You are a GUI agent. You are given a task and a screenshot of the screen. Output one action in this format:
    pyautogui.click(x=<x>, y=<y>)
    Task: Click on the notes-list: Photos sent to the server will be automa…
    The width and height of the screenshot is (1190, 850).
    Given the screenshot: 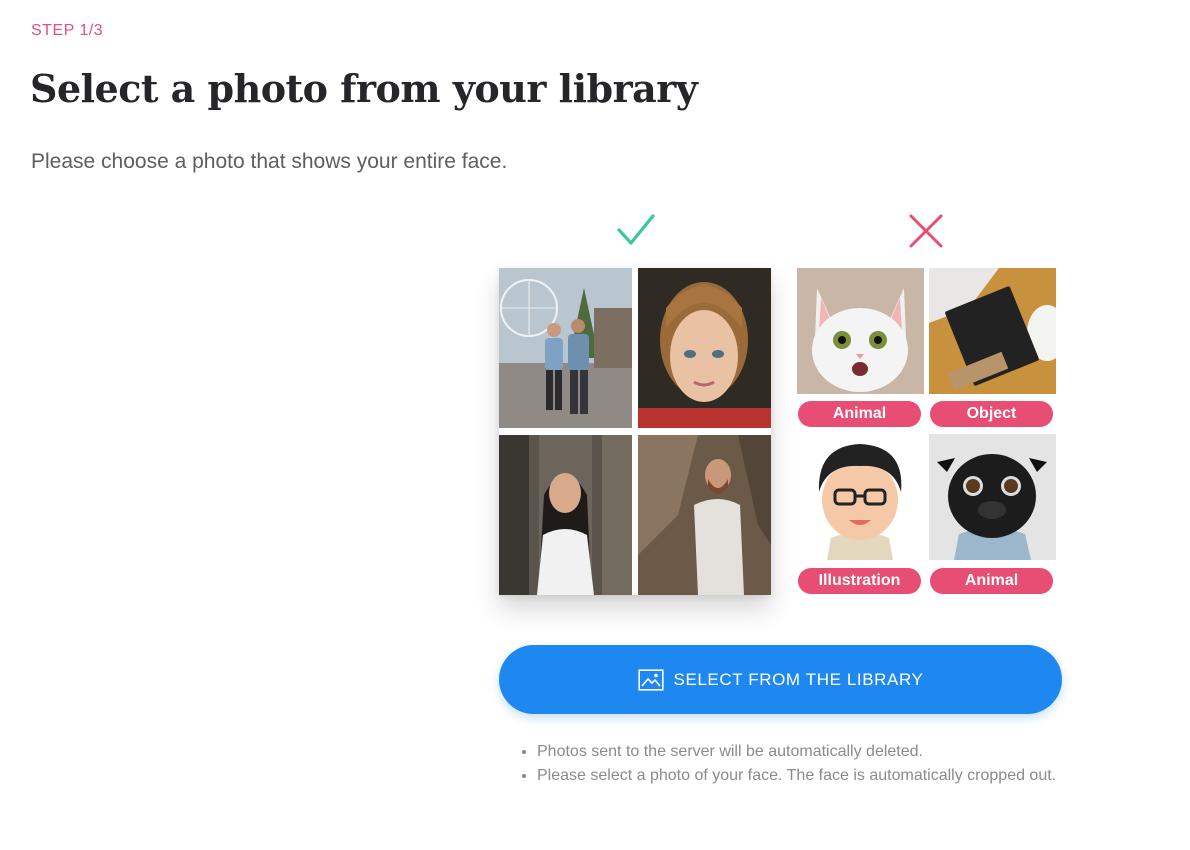 What is the action you would take?
    pyautogui.click(x=799, y=764)
    